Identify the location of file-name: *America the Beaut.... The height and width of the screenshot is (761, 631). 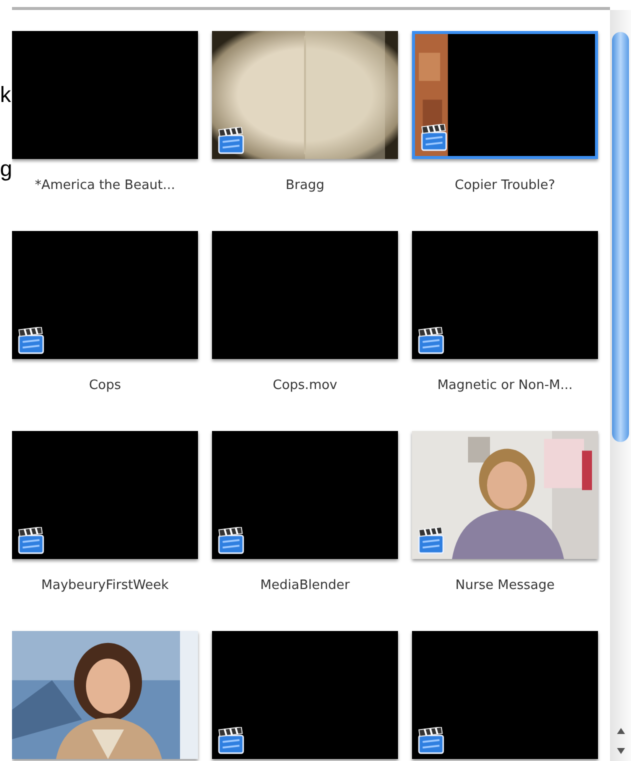
(105, 185).